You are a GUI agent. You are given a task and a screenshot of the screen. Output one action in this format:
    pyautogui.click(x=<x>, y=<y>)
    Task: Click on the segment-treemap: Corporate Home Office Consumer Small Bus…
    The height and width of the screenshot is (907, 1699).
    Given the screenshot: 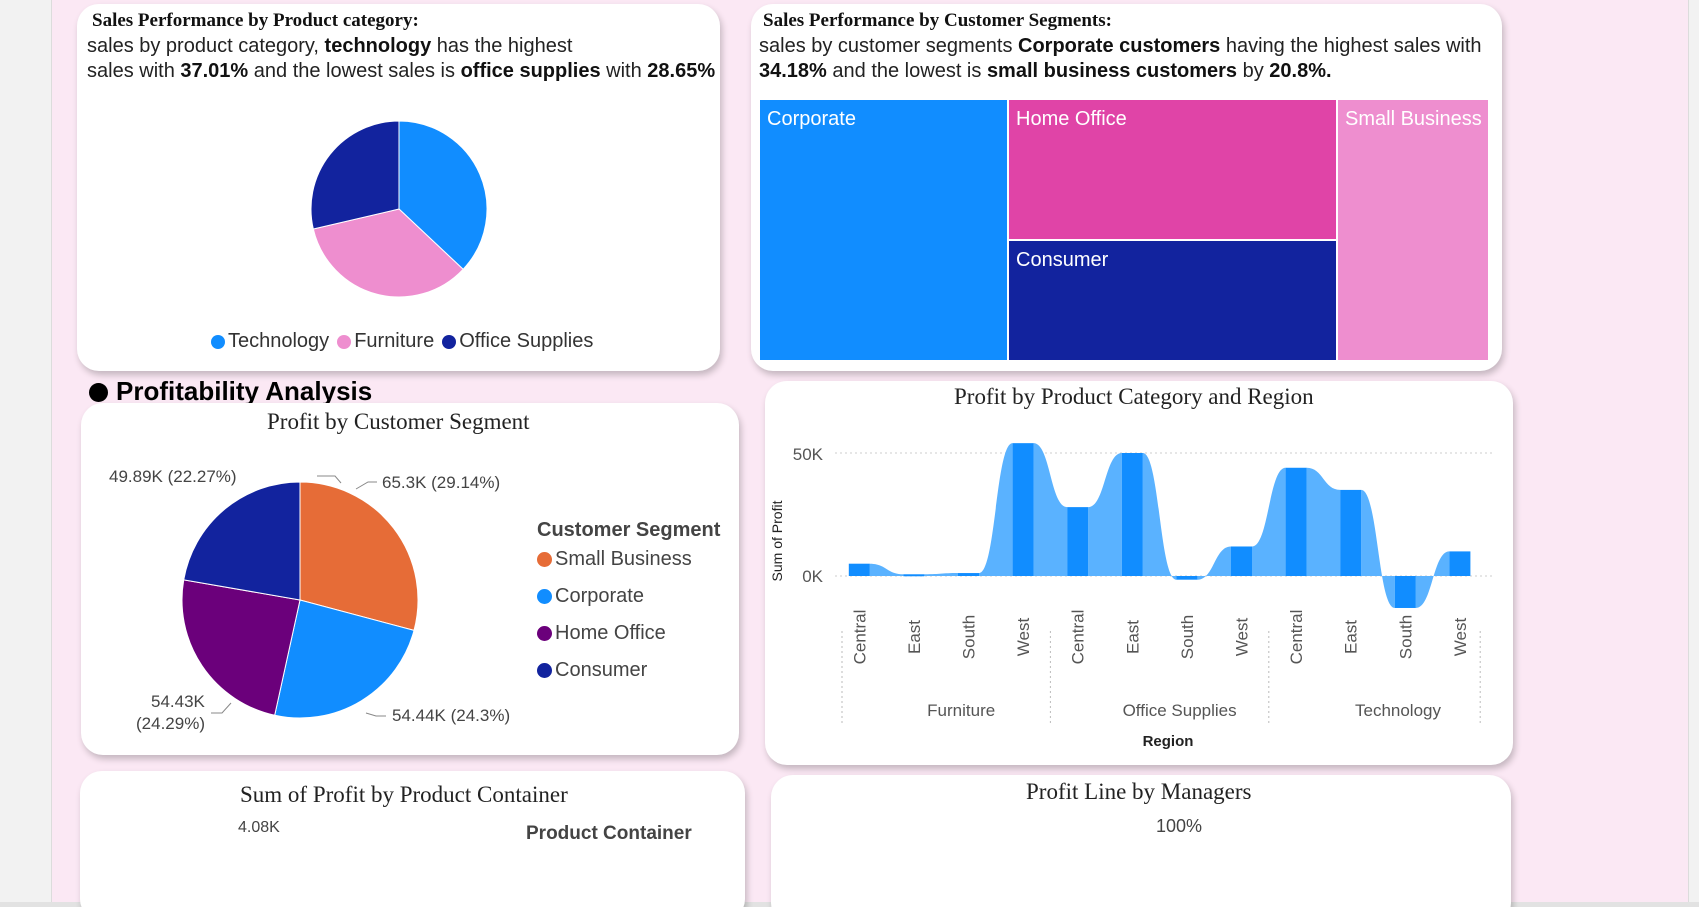 What is the action you would take?
    pyautogui.click(x=1124, y=230)
    